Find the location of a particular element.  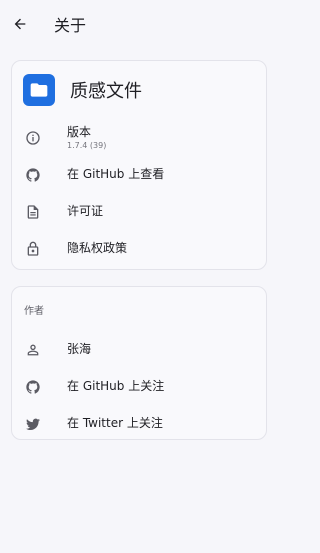

author-name-label: 张海 is located at coordinates (79, 349).